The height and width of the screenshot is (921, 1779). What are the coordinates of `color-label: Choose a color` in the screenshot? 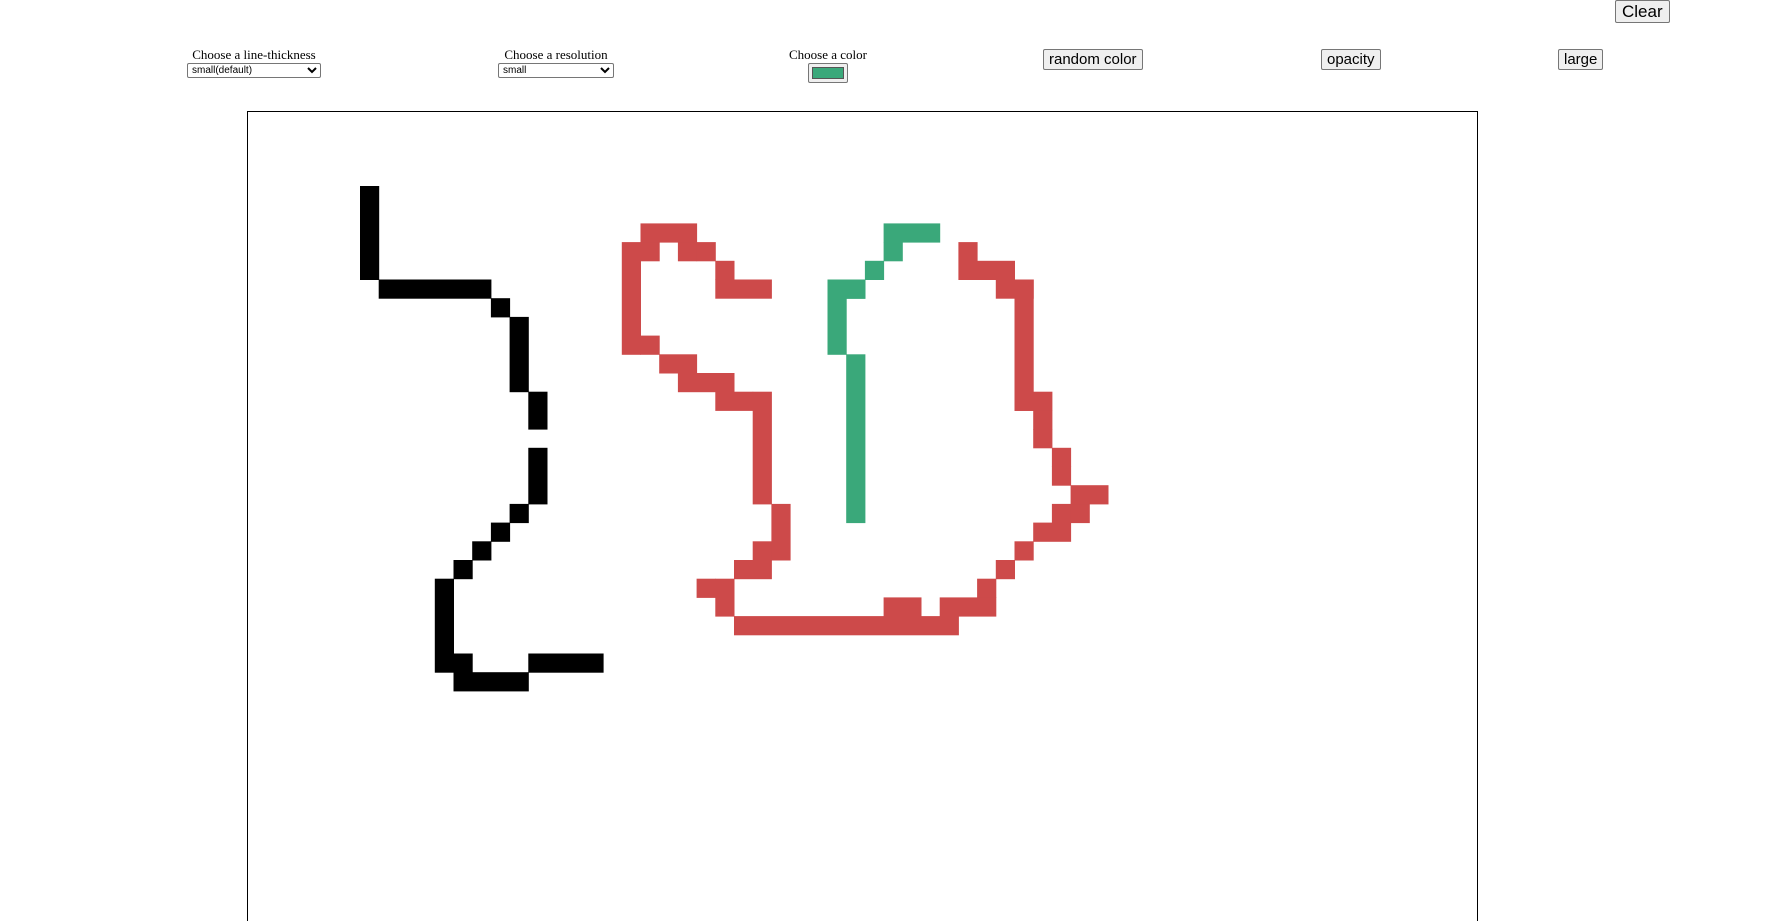 It's located at (828, 54).